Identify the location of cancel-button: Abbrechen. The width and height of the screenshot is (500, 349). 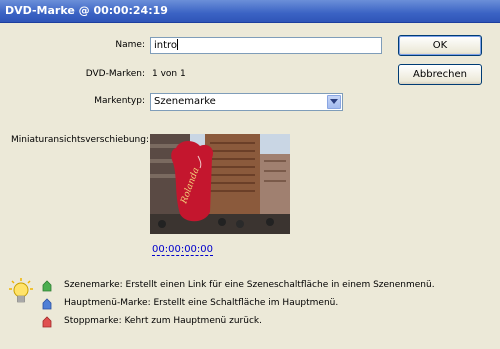
(440, 74).